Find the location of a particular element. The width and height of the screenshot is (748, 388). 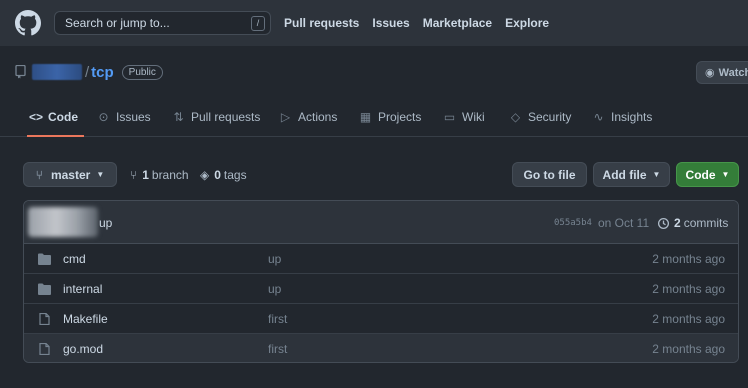

tag-icon: ◈ is located at coordinates (205, 175).